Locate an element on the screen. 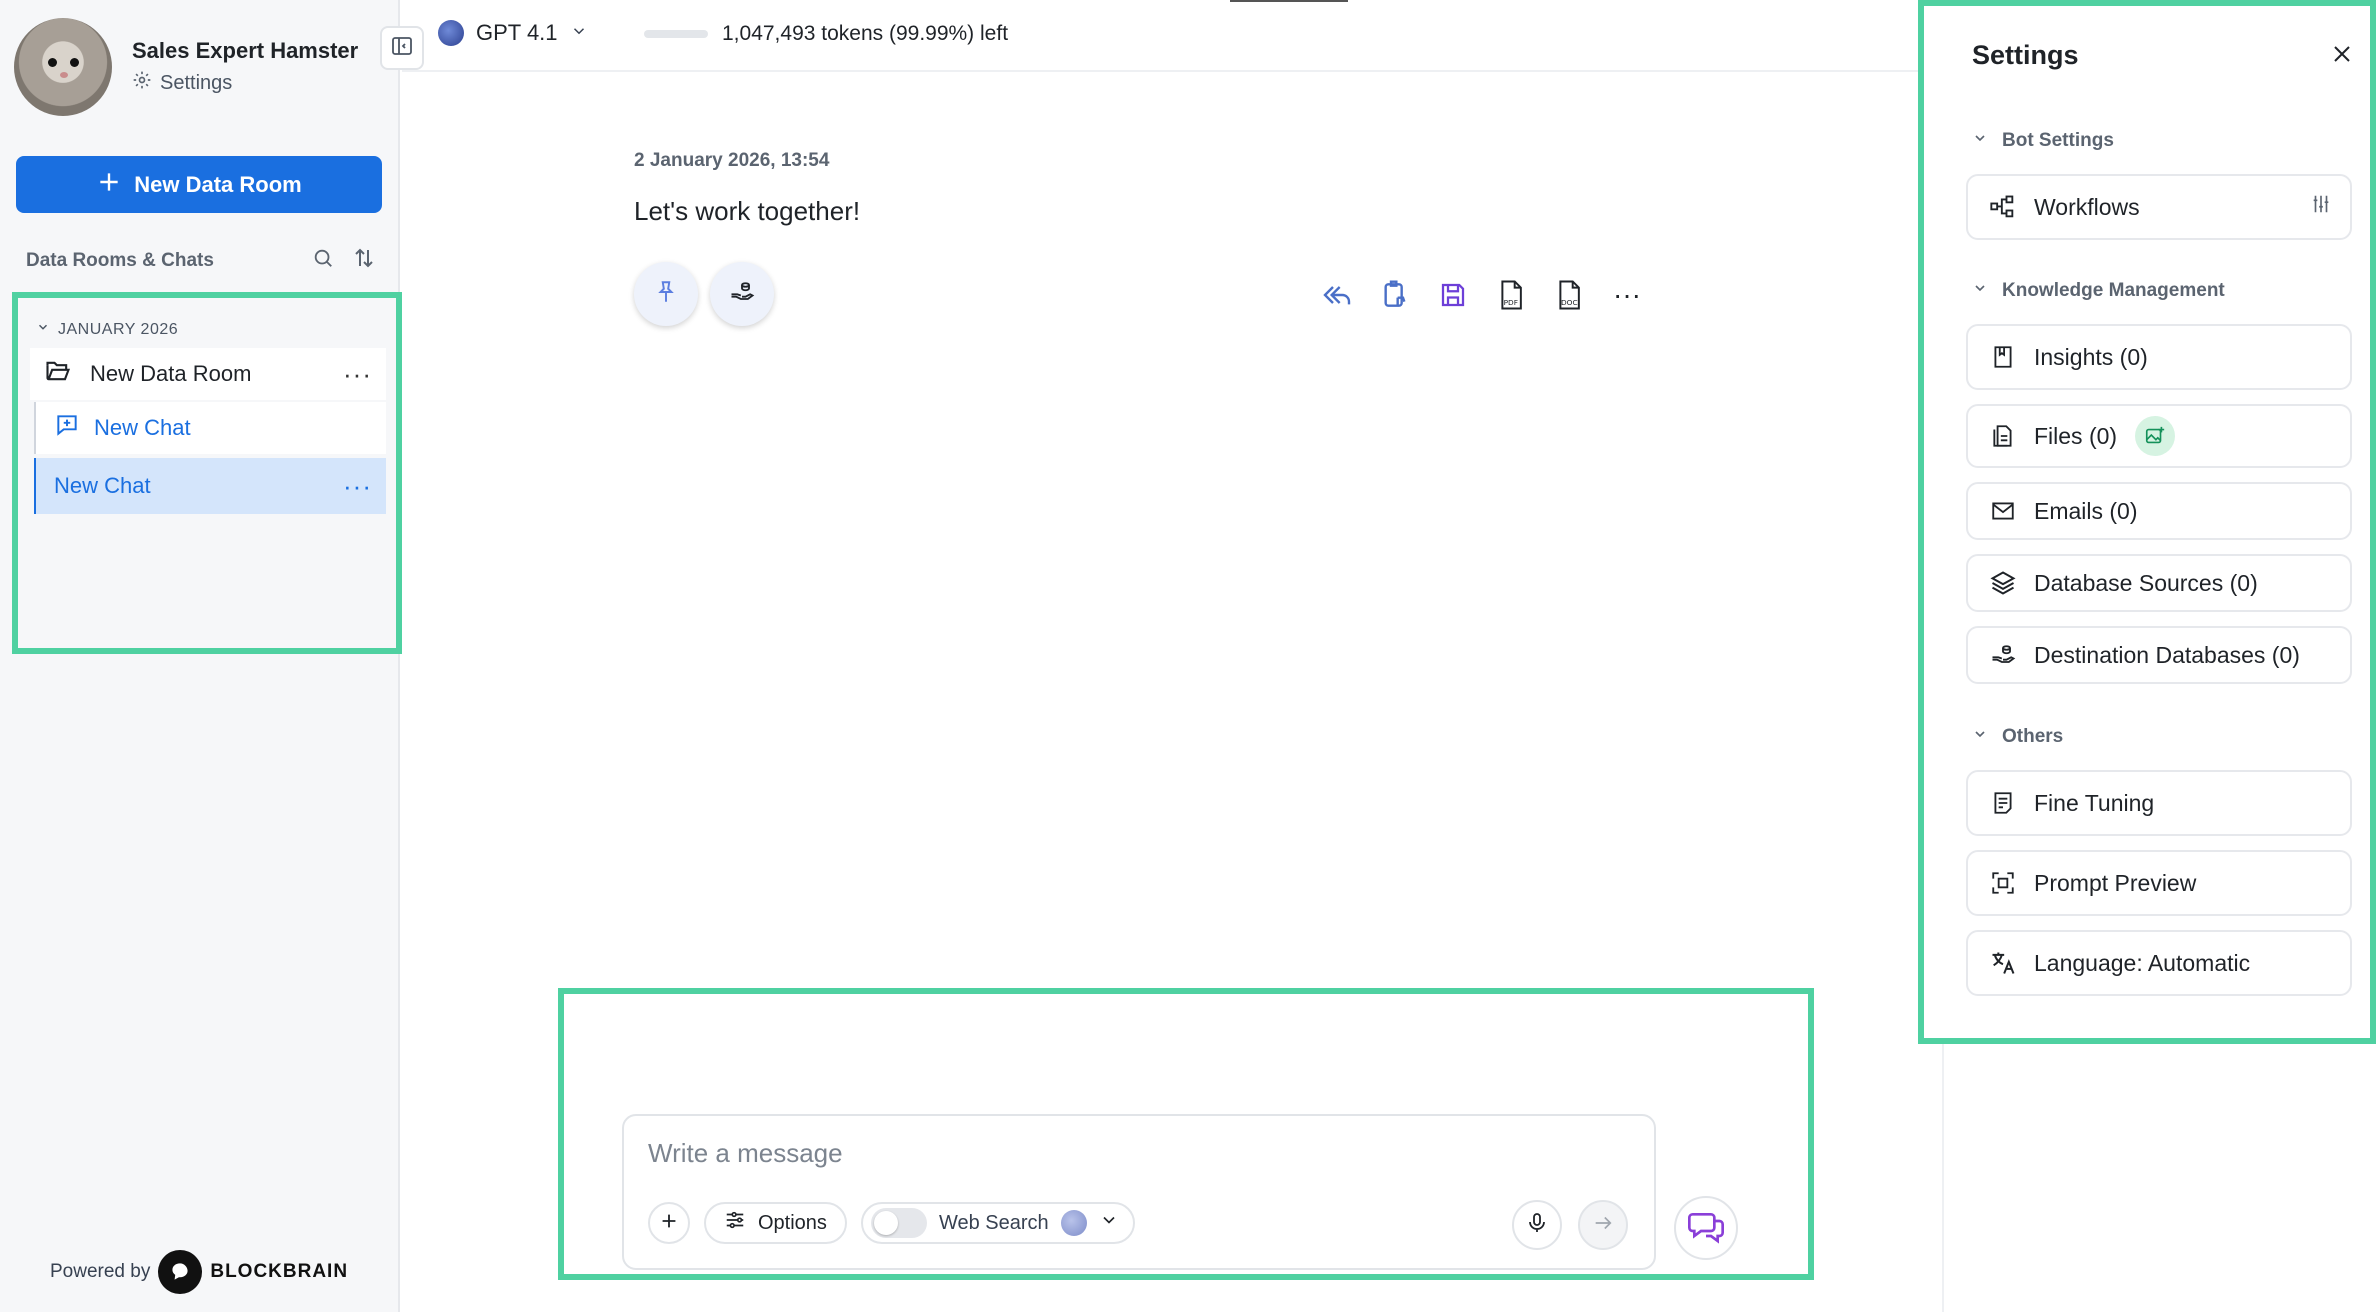 The image size is (2376, 1312). settings-title: Settings is located at coordinates (2025, 55).